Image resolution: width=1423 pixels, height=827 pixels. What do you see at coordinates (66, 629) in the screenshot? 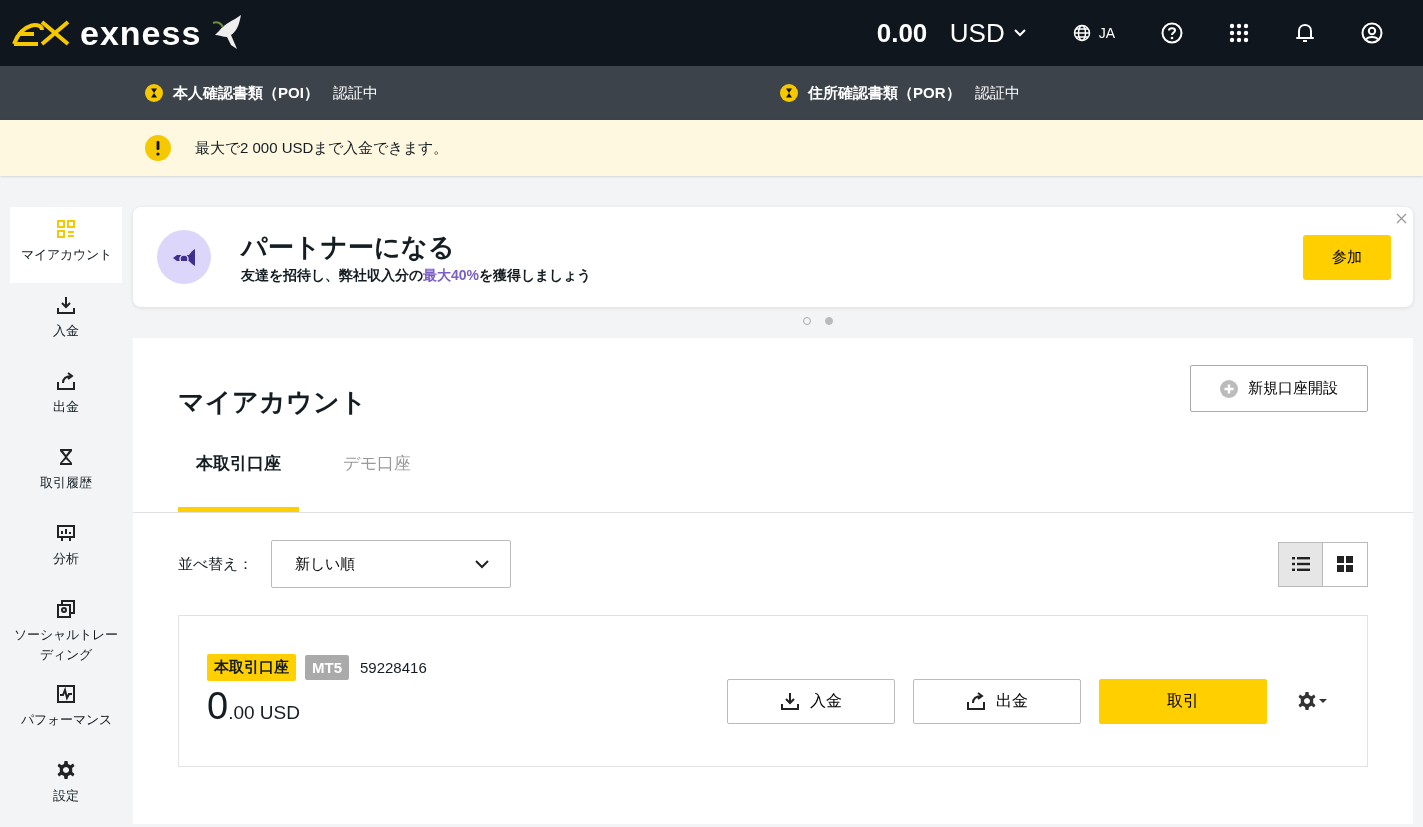
I see `sidebar-item: ソーシャルトレーディング` at bounding box center [66, 629].